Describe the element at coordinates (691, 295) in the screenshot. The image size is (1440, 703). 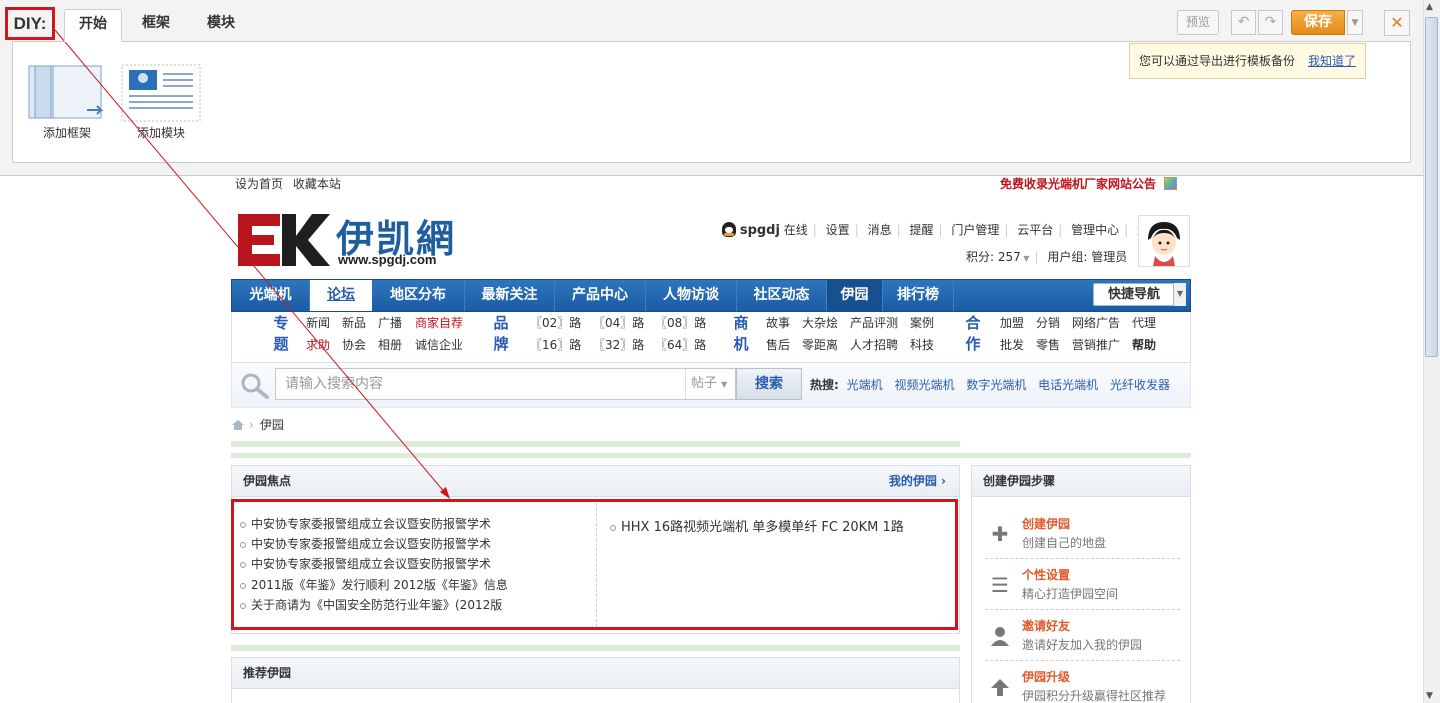
I see `nav-item-interviews: 人物访谈` at that location.